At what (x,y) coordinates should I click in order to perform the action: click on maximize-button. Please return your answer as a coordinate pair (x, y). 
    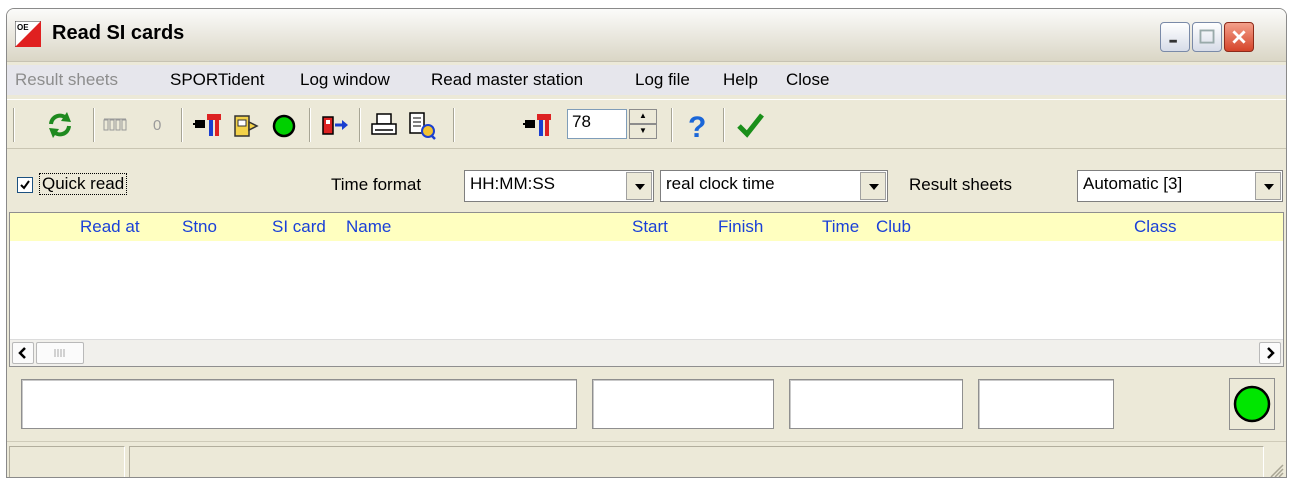
    Looking at the image, I should click on (1207, 37).